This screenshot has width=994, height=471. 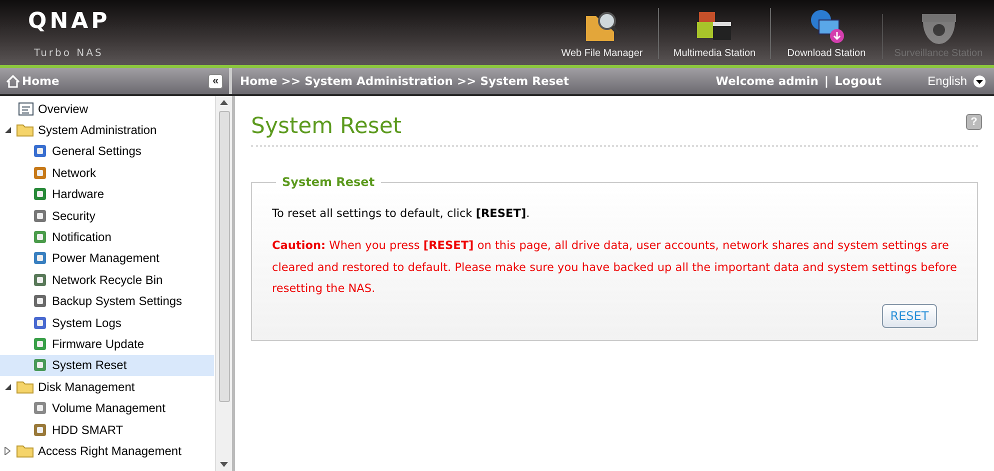 I want to click on tree-item: General Settings, so click(x=107, y=151).